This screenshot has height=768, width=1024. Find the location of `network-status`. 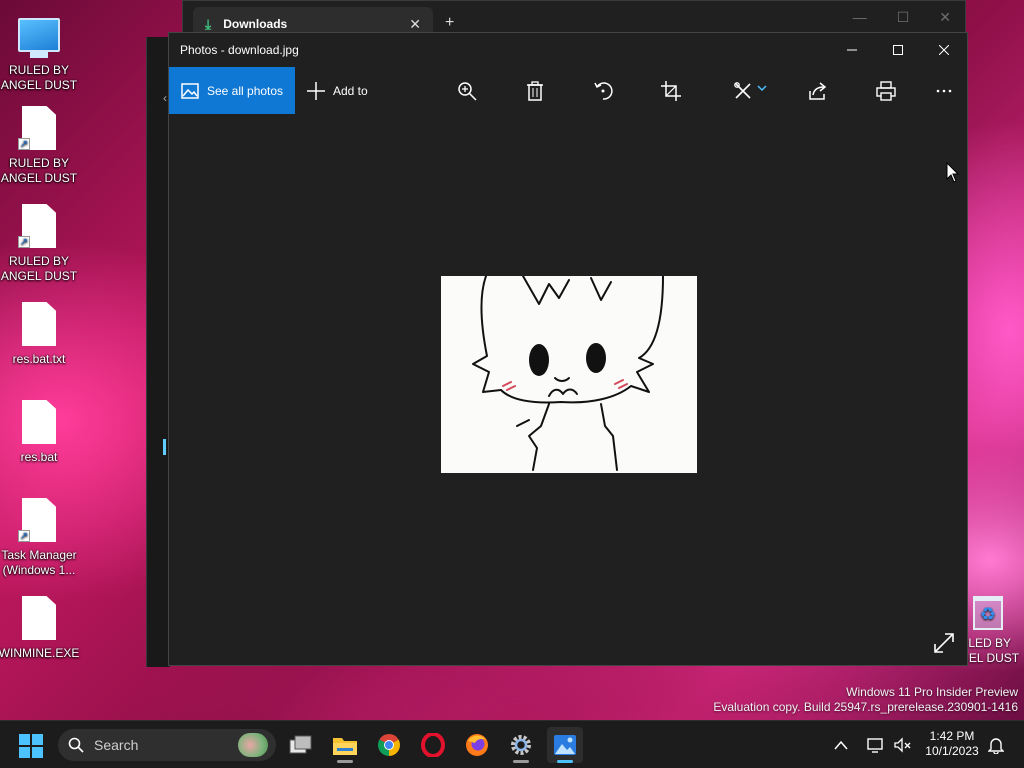

network-status is located at coordinates (876, 744).